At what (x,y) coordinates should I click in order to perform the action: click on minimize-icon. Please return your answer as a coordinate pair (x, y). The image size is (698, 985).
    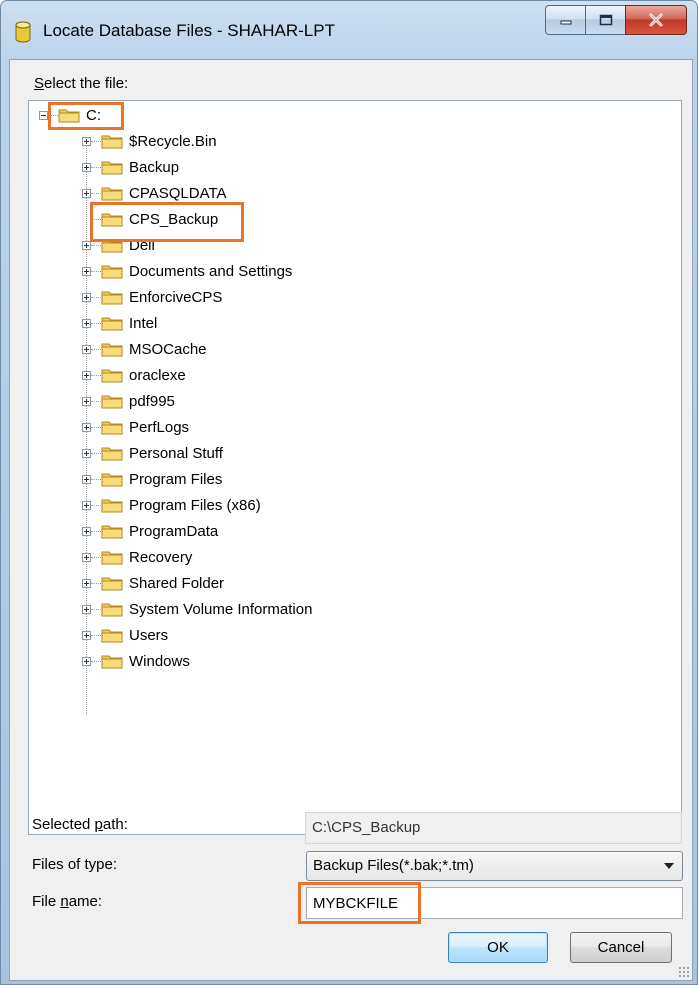
    Looking at the image, I should click on (565, 22).